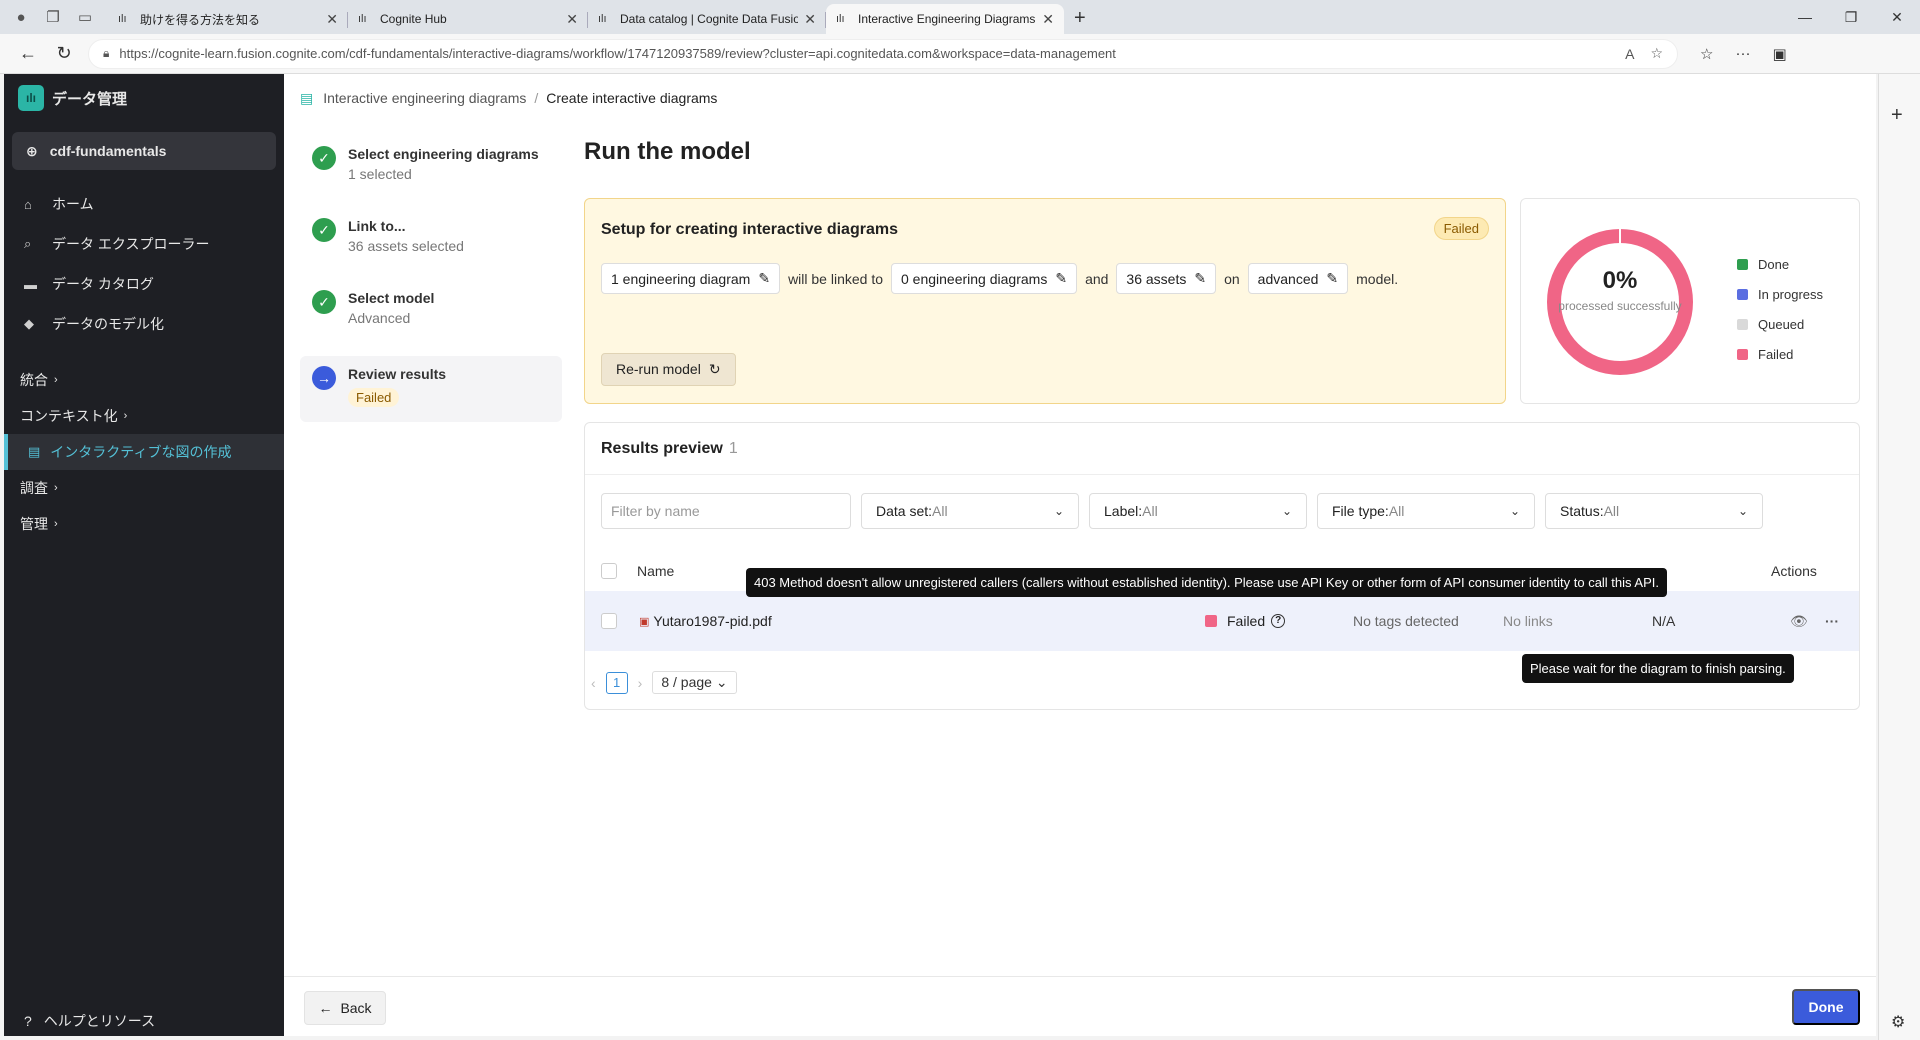 The image size is (1920, 1040). Describe the element at coordinates (1780, 264) in the screenshot. I see `legend-done: Done` at that location.